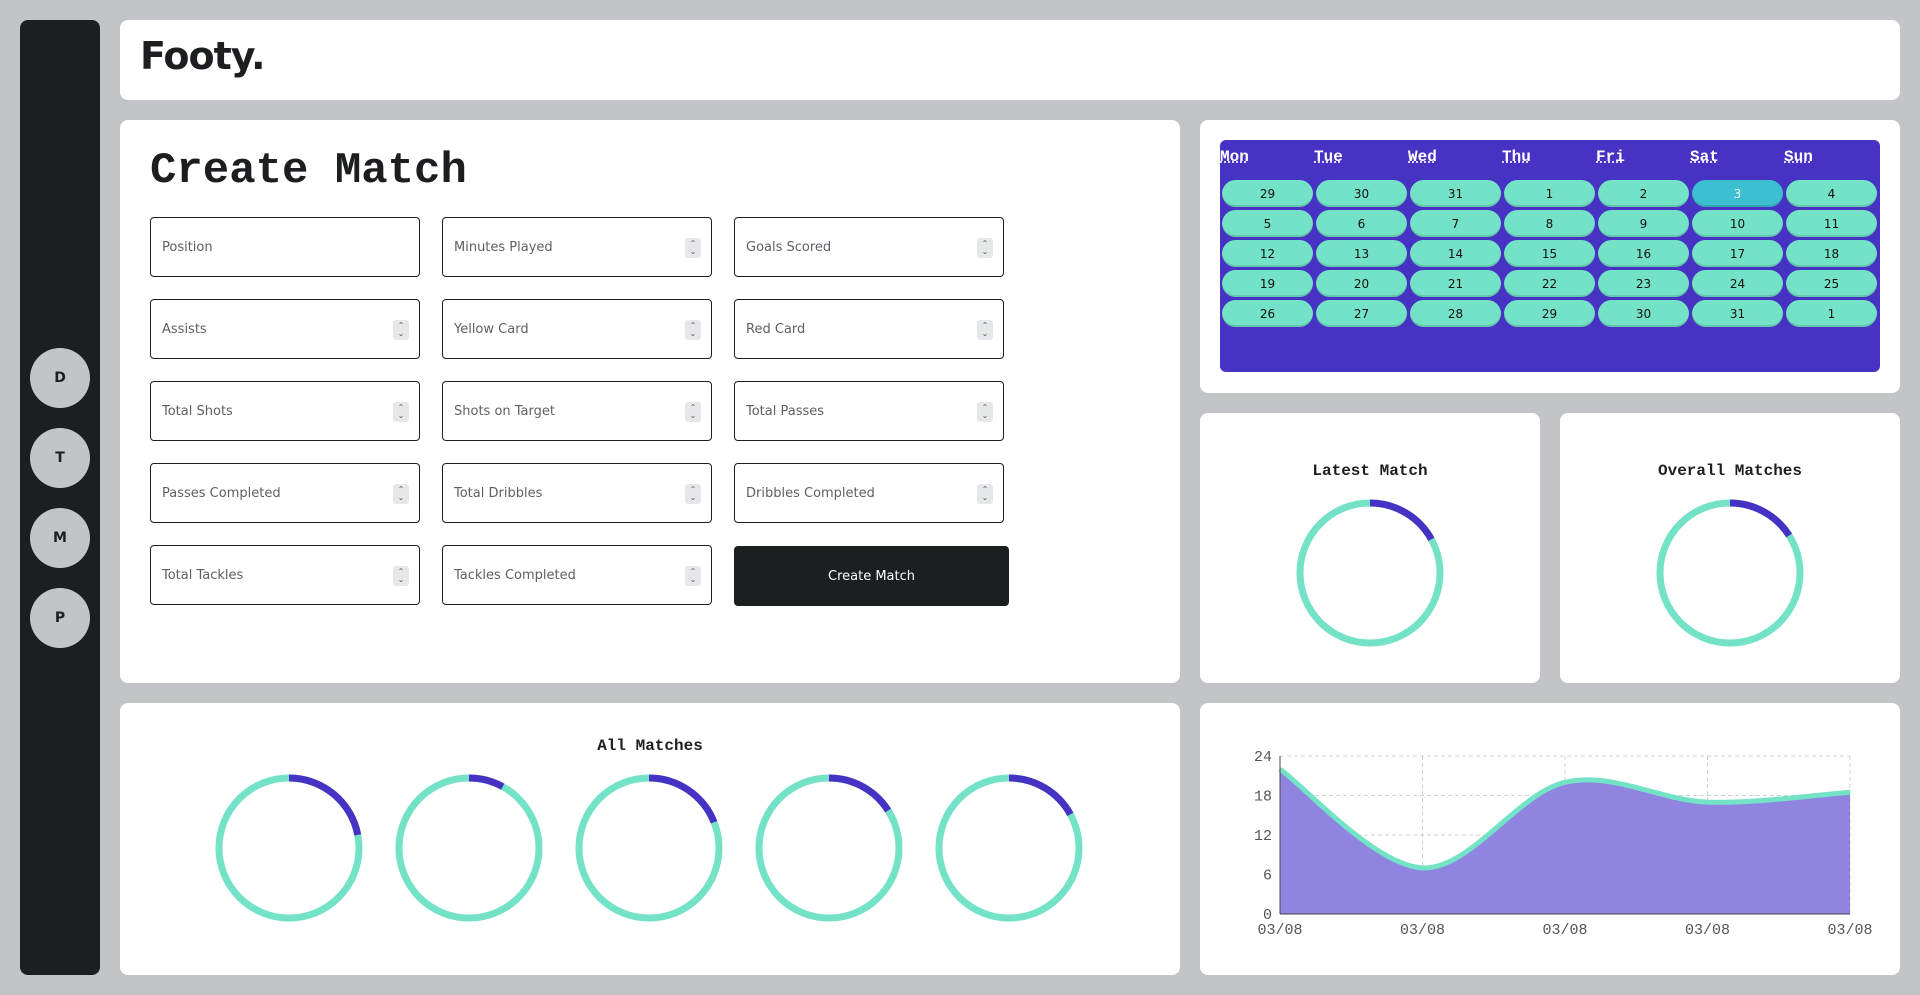 Image resolution: width=1920 pixels, height=995 pixels. Describe the element at coordinates (1737, 253) in the screenshot. I see `calendar-day: 17` at that location.